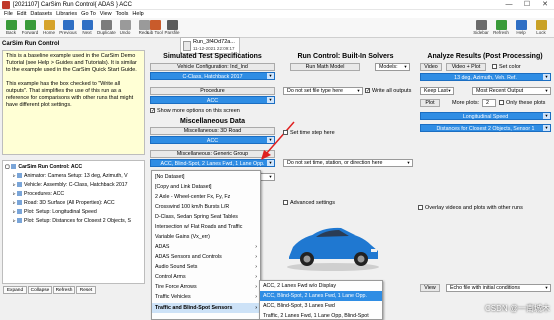  I want to click on menu-view: View, so click(106, 14).